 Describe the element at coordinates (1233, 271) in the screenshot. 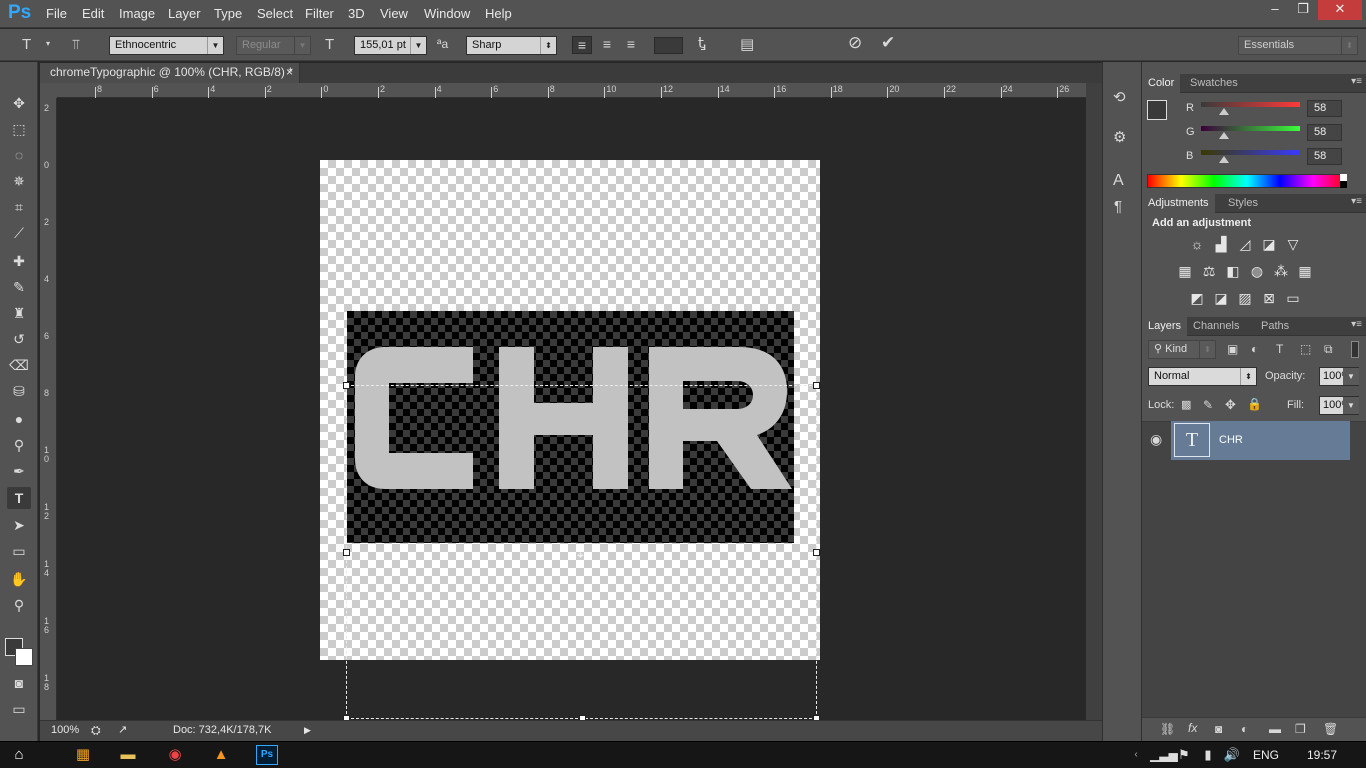

I see `black-white-icon: ◧` at that location.